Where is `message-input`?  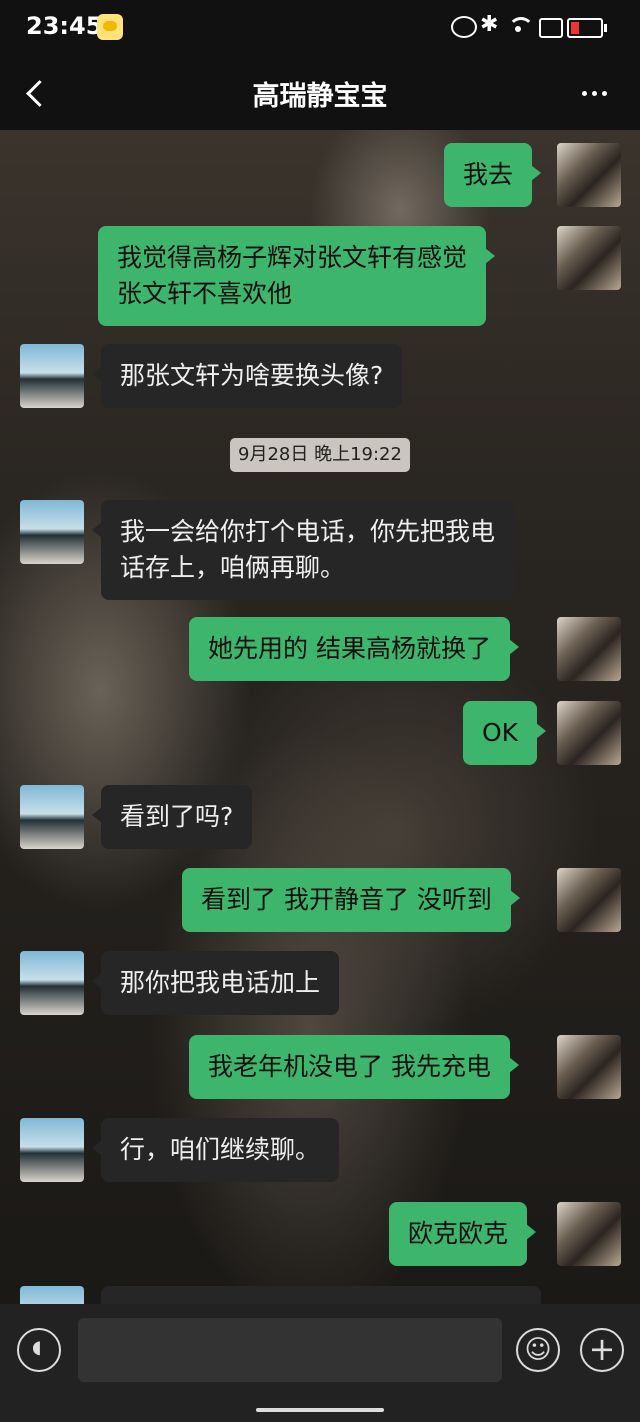
message-input is located at coordinates (290, 1350).